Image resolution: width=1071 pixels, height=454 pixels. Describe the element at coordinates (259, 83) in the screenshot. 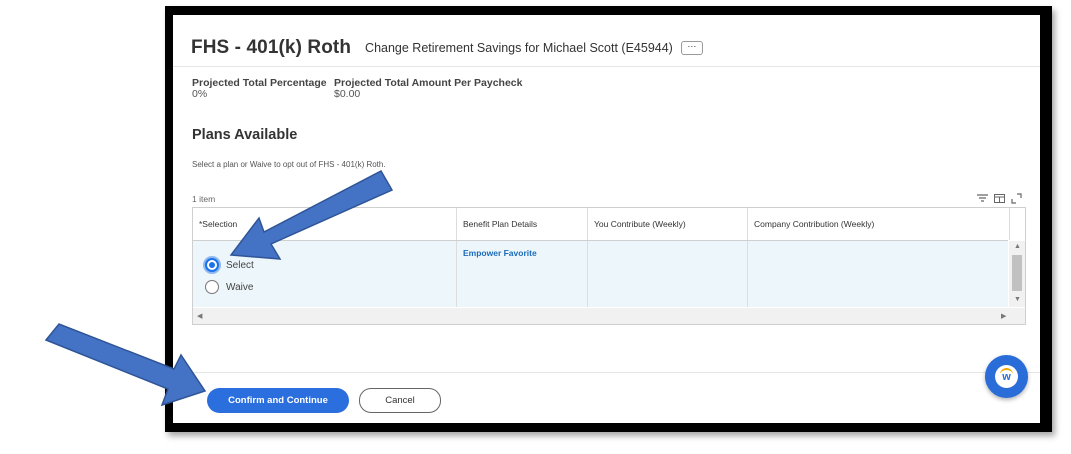

I see `stat-label: Projected Total Percentage` at that location.